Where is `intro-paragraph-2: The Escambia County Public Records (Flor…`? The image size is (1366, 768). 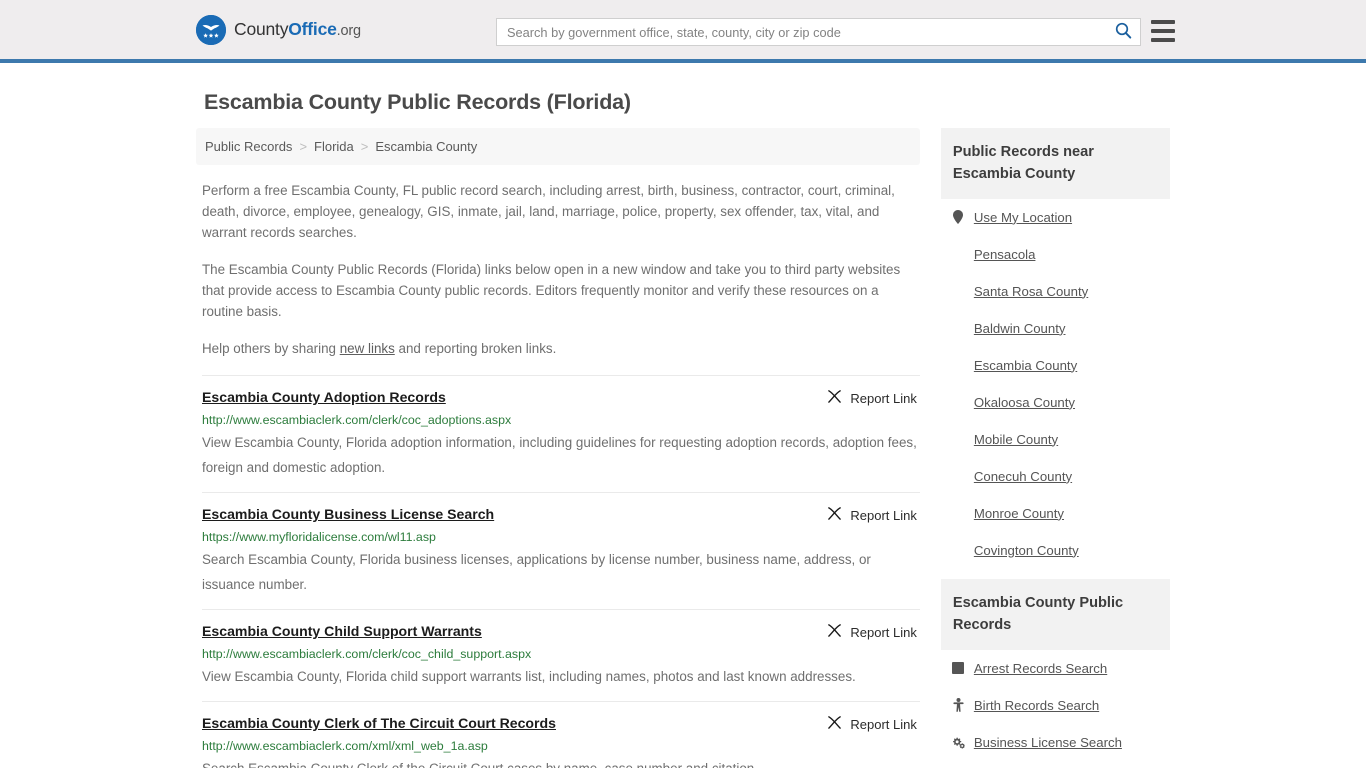 intro-paragraph-2: The Escambia County Public Records (Flor… is located at coordinates (551, 290).